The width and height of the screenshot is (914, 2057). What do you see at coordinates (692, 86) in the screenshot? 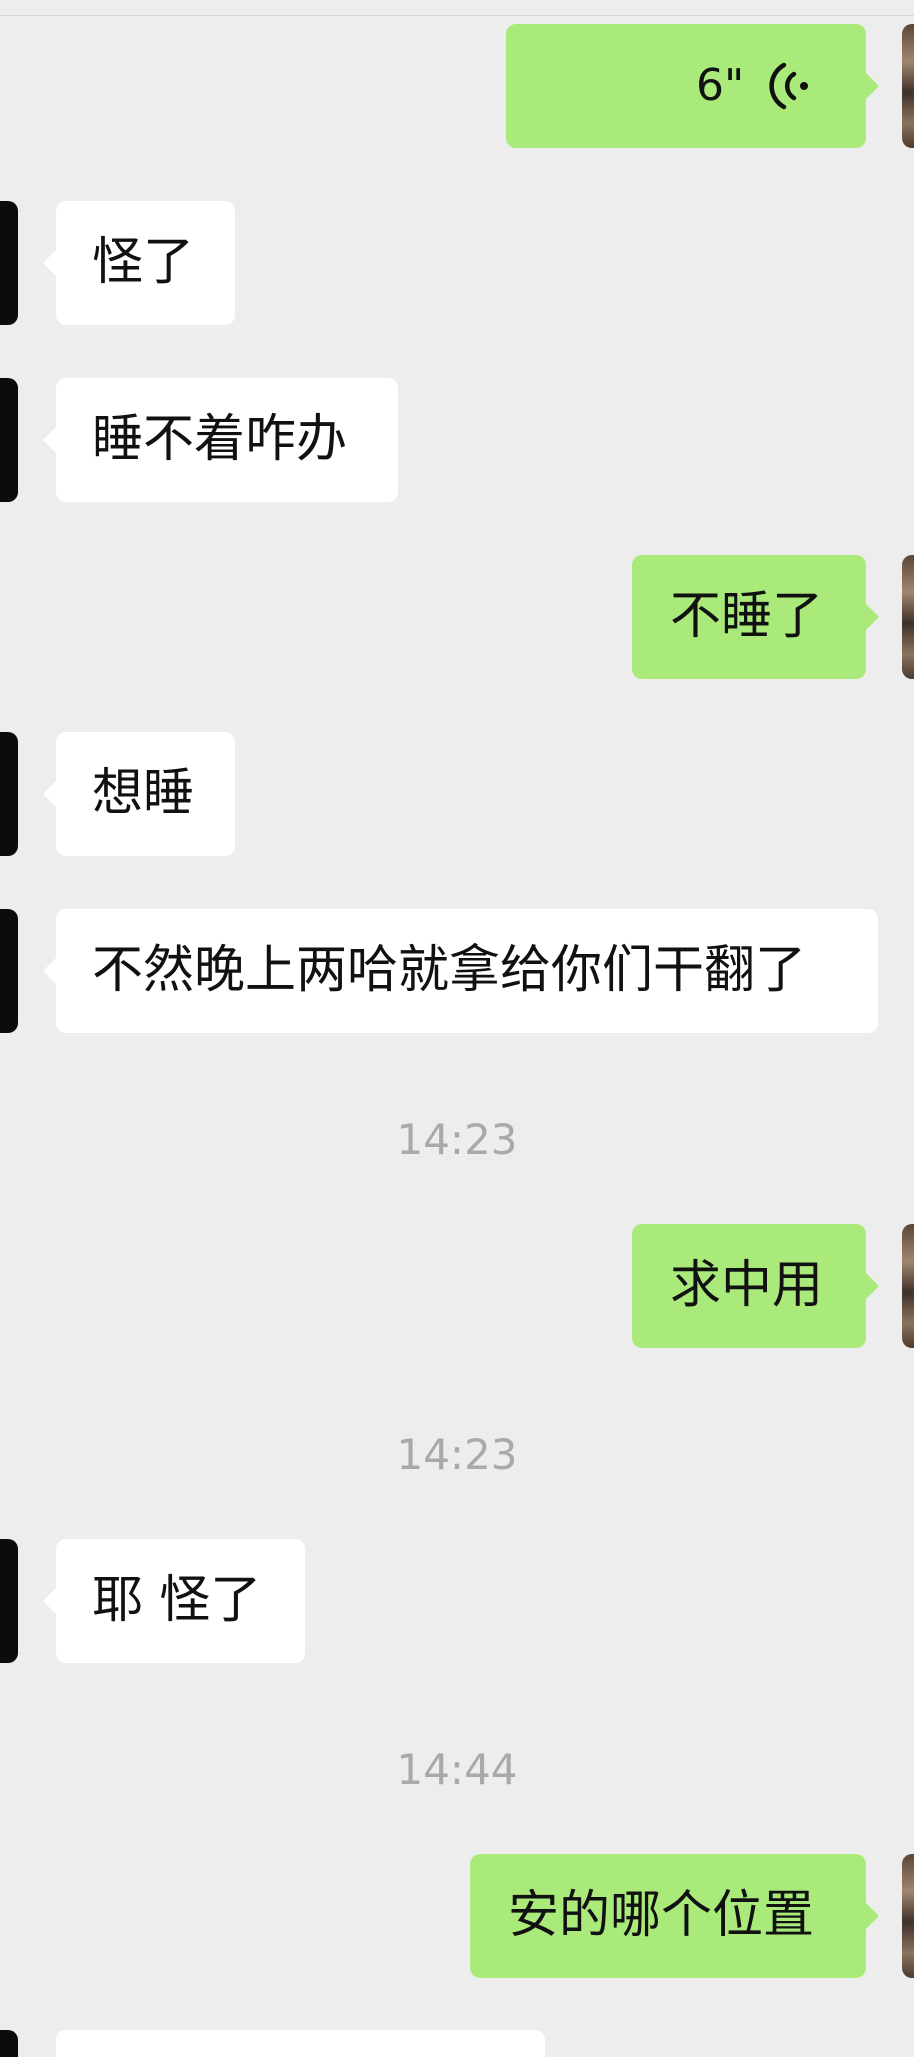
I see `outgoing-voice-message: 6"` at bounding box center [692, 86].